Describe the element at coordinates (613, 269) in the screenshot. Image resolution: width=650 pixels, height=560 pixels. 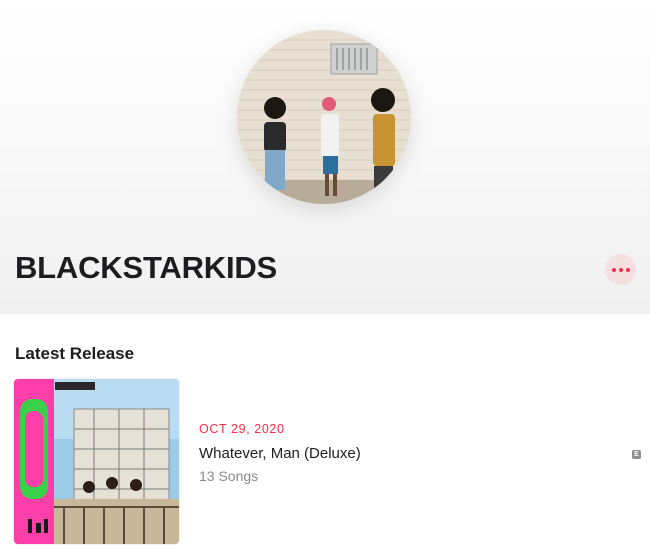
I see `ellipsis-icon` at that location.